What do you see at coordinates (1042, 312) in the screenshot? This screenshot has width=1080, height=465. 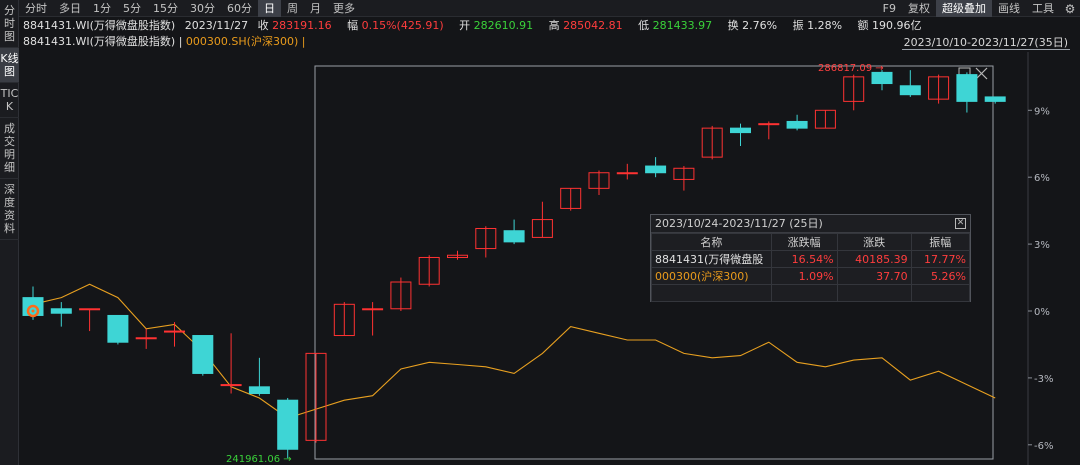 I see `y-tick-label: 0%` at bounding box center [1042, 312].